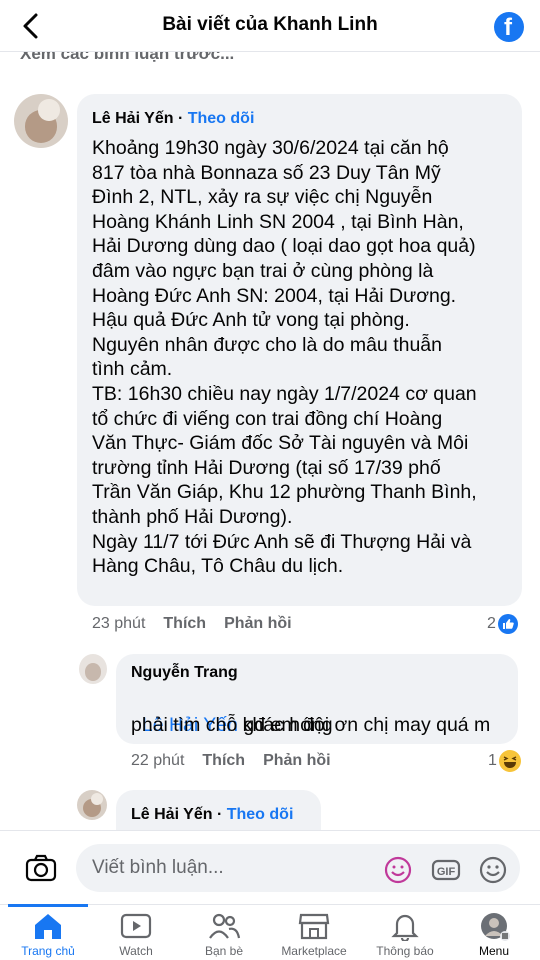  I want to click on menu-avatar-icon, so click(495, 927).